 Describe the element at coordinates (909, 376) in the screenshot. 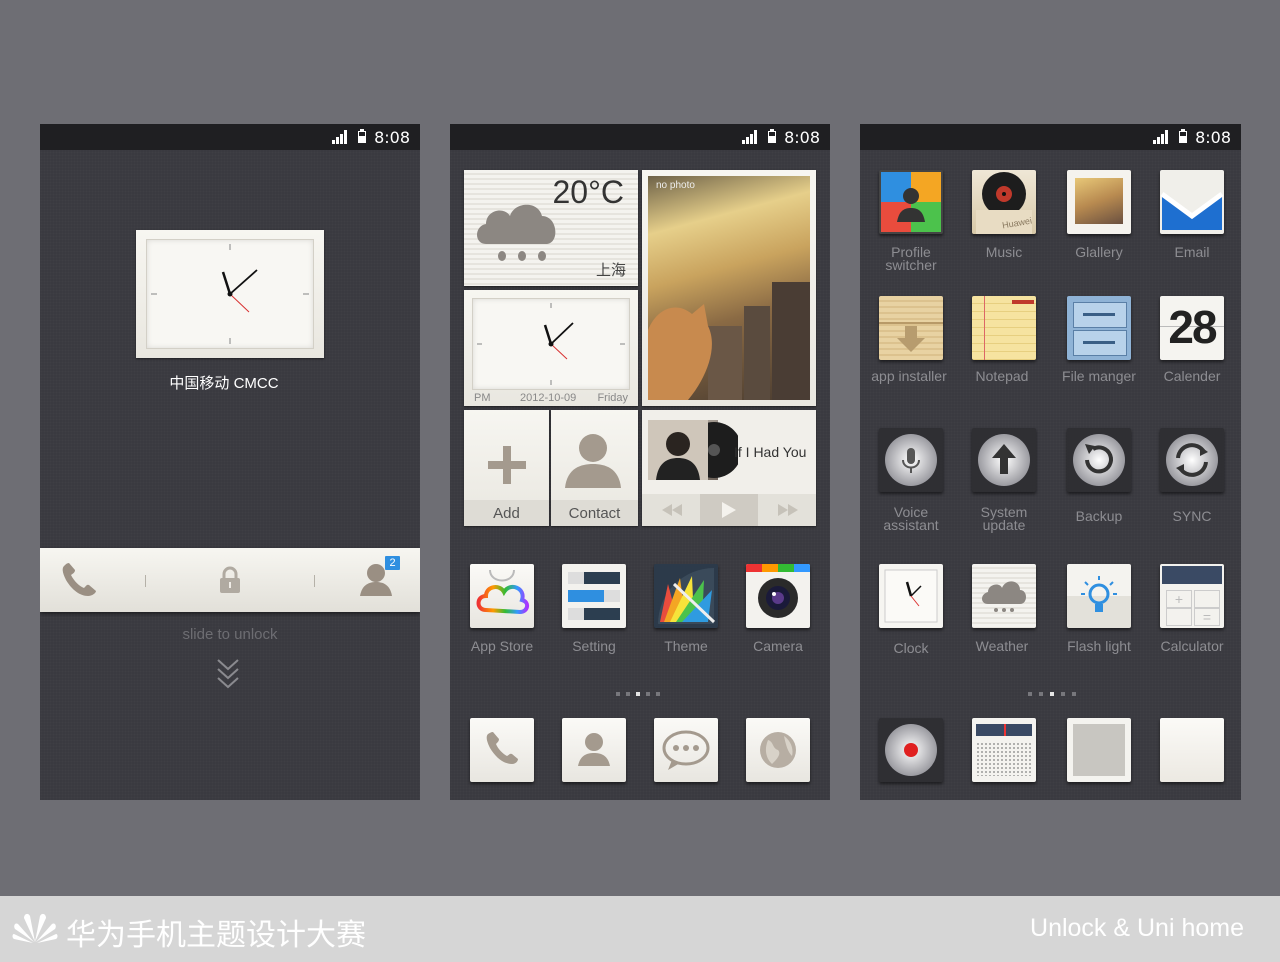

I see `app-label: app installer` at that location.